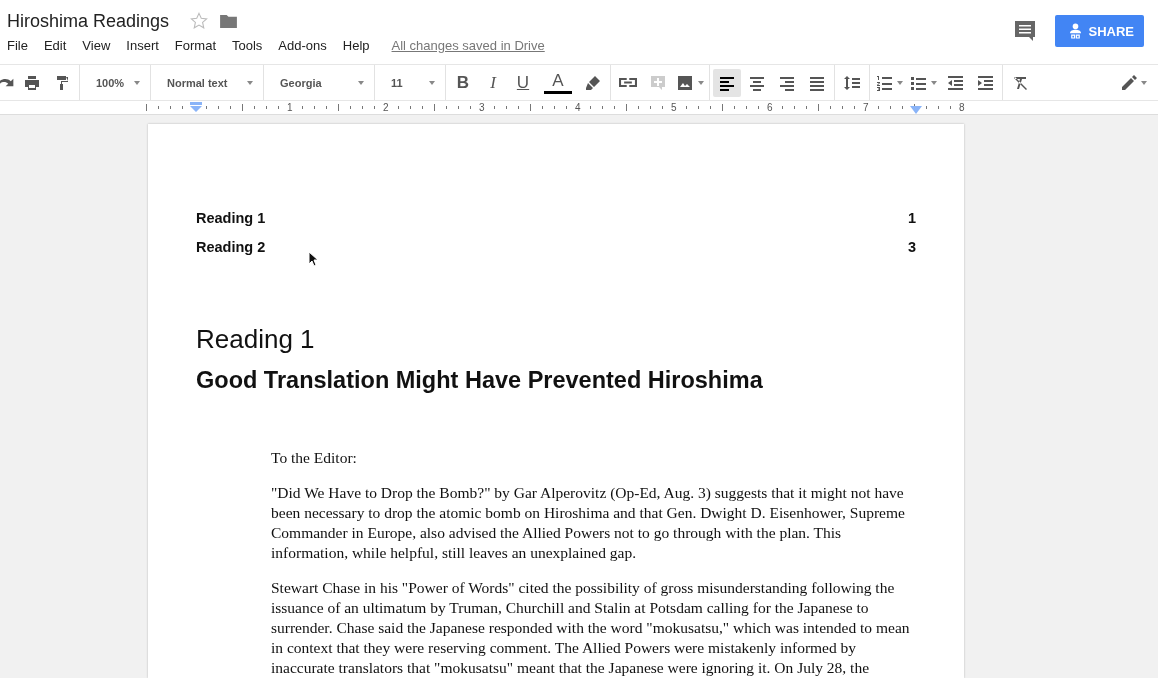 Image resolution: width=1158 pixels, height=678 pixels. What do you see at coordinates (1025, 31) in the screenshot?
I see `comments-icon` at bounding box center [1025, 31].